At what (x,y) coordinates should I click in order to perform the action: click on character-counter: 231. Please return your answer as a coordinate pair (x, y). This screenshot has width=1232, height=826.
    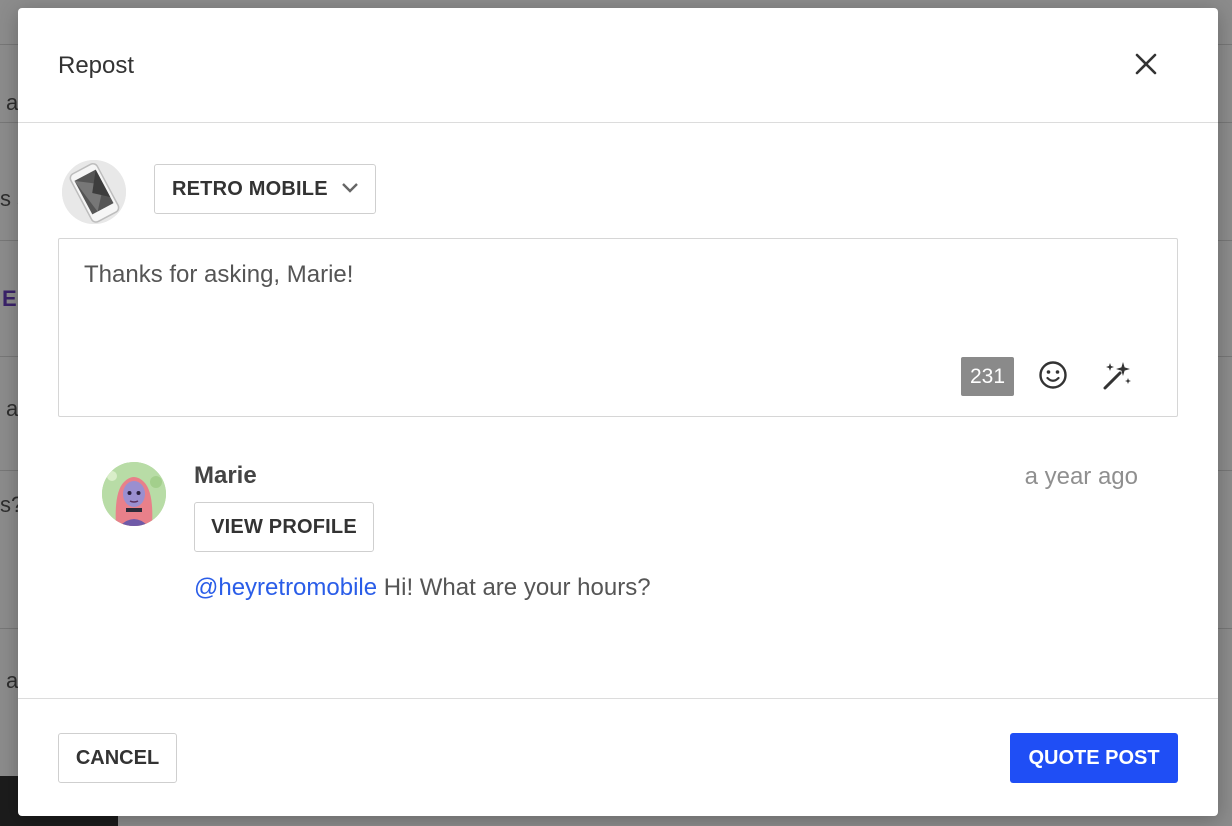
    Looking at the image, I should click on (987, 376).